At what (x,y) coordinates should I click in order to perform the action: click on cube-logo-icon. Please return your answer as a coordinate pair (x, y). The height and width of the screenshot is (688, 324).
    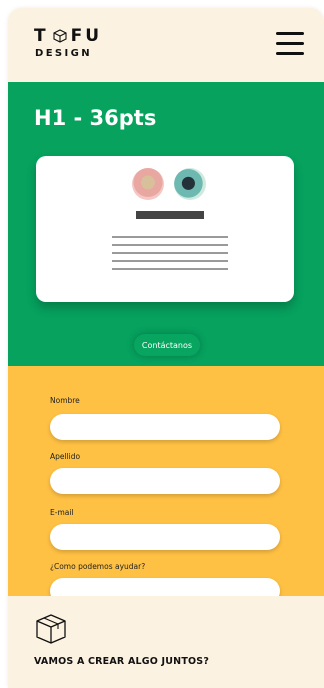
    Looking at the image, I should click on (60, 36).